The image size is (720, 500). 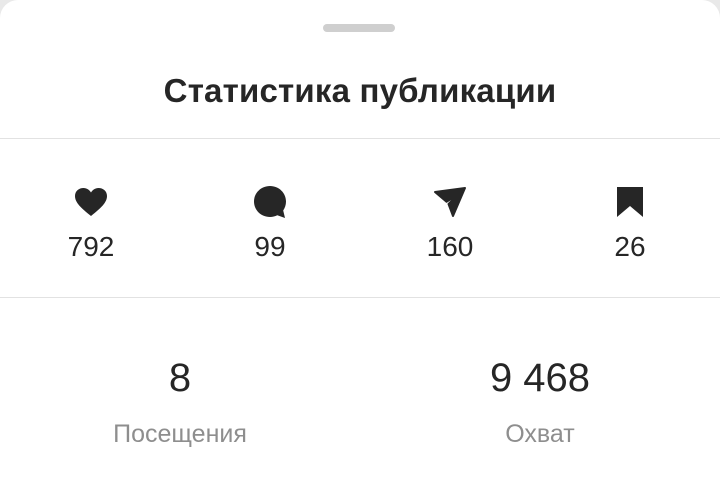 What do you see at coordinates (630, 202) in the screenshot?
I see `bookmark-icon` at bounding box center [630, 202].